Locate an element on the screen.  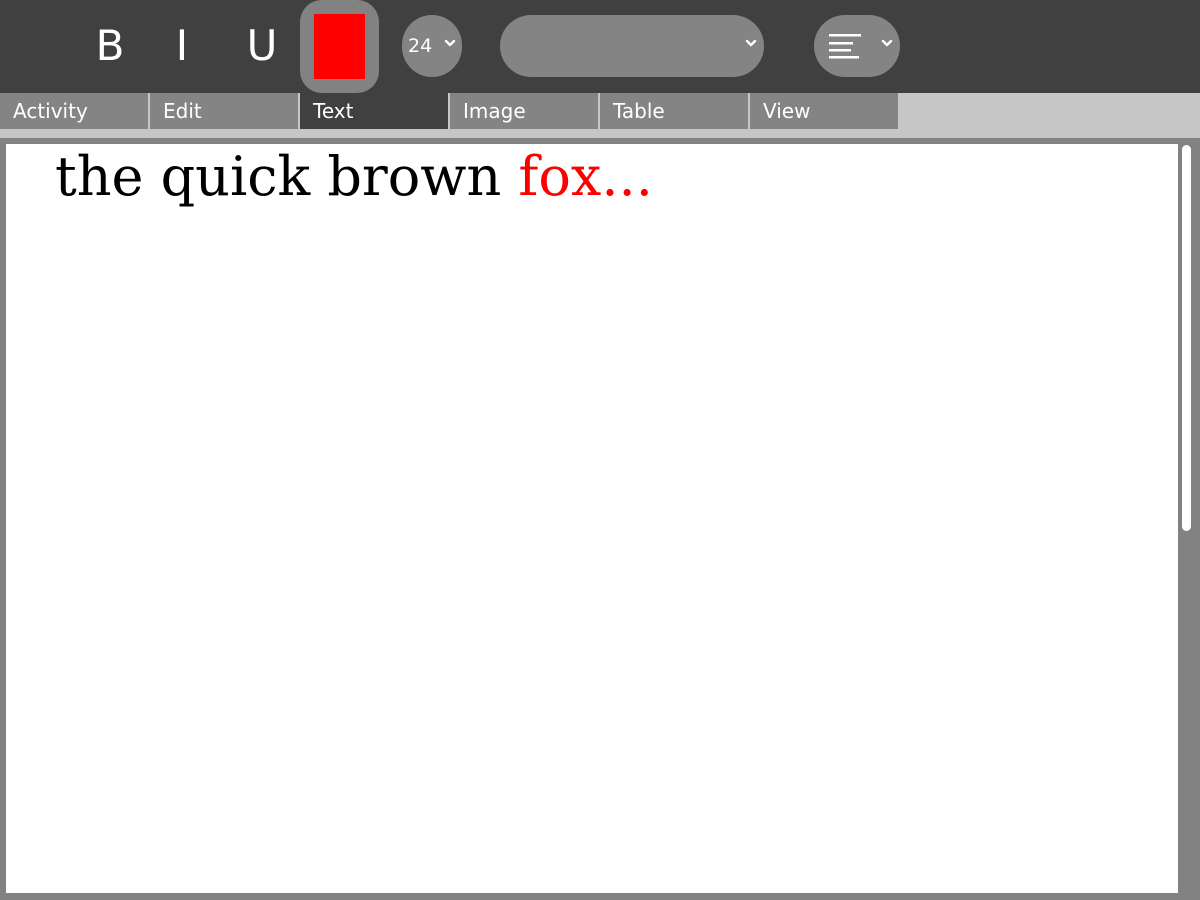
italic-button: I is located at coordinates (182, 46).